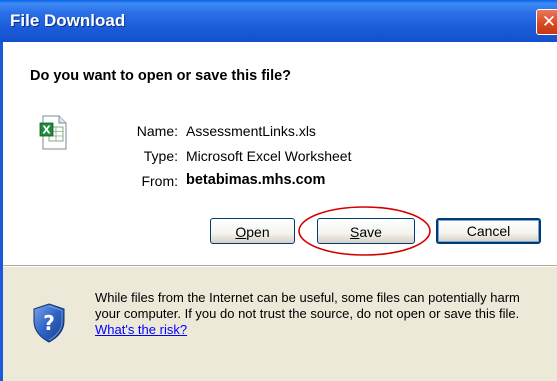 The image size is (557, 381). I want to click on security-shield-icon: ?, so click(49, 323).